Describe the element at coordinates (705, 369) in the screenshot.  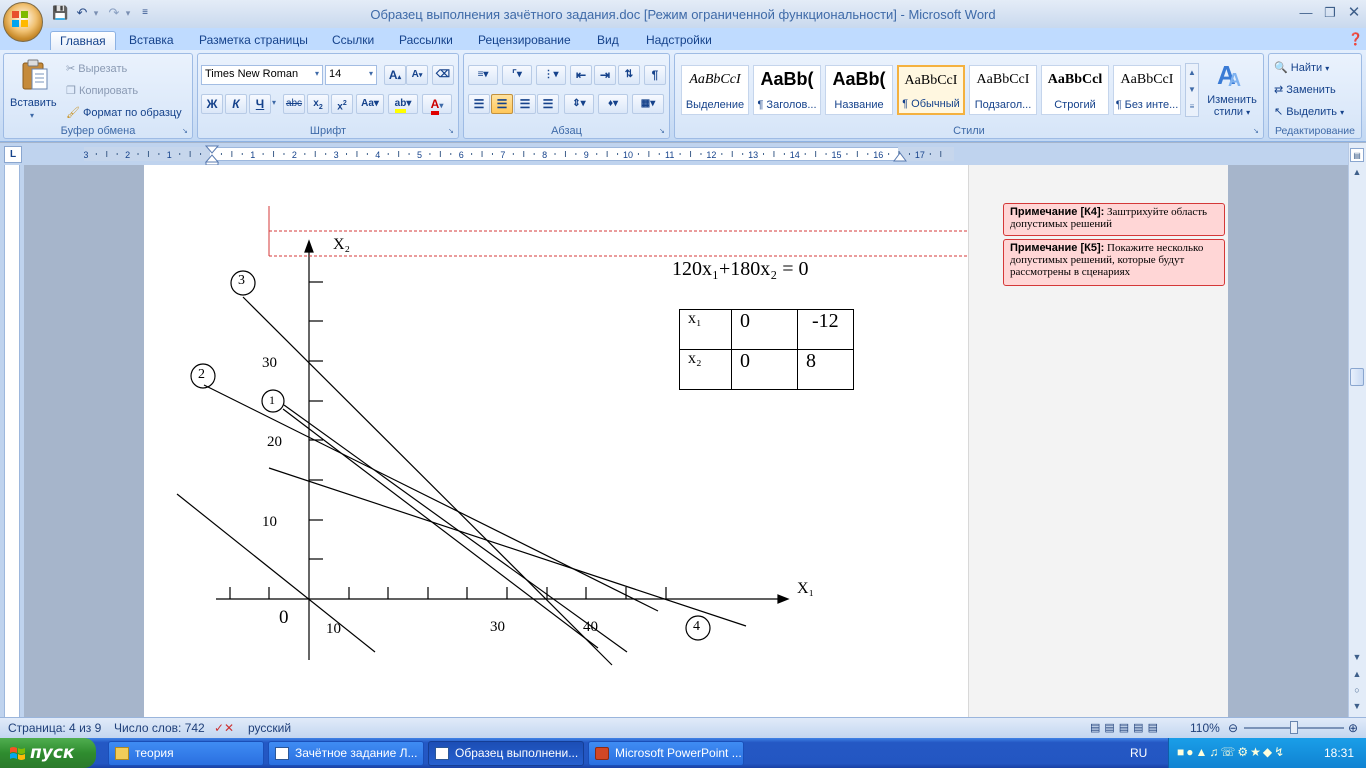
I see `table-cell: x₂` at that location.